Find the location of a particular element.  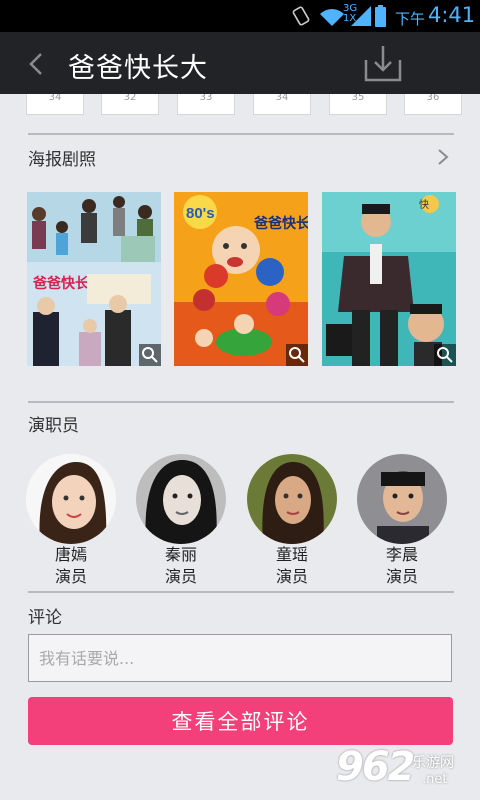

cast-name: 童瑶 is located at coordinates (291, 554).